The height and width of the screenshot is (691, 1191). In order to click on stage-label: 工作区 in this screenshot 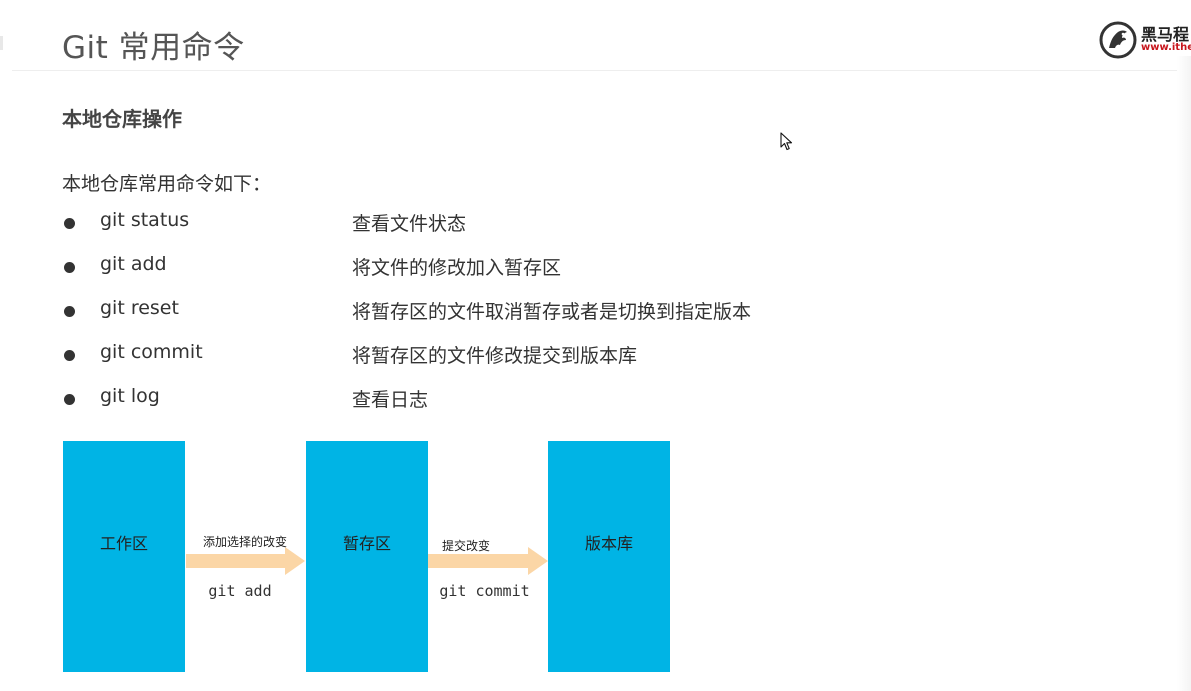, I will do `click(123, 543)`.